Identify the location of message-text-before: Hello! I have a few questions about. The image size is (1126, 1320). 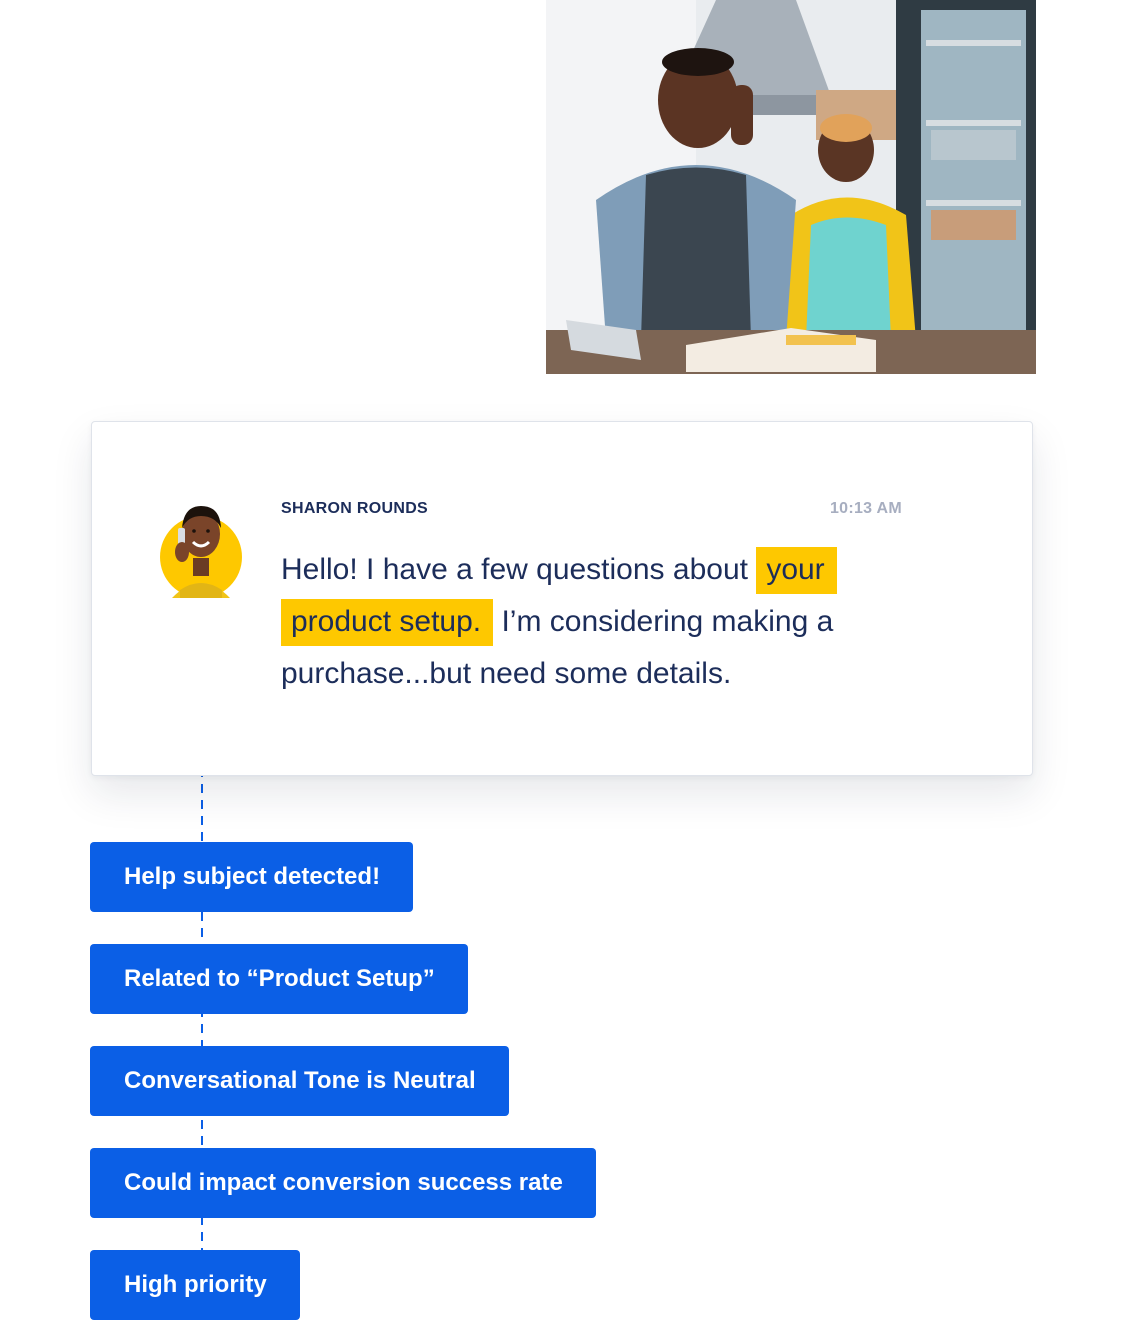
(519, 569).